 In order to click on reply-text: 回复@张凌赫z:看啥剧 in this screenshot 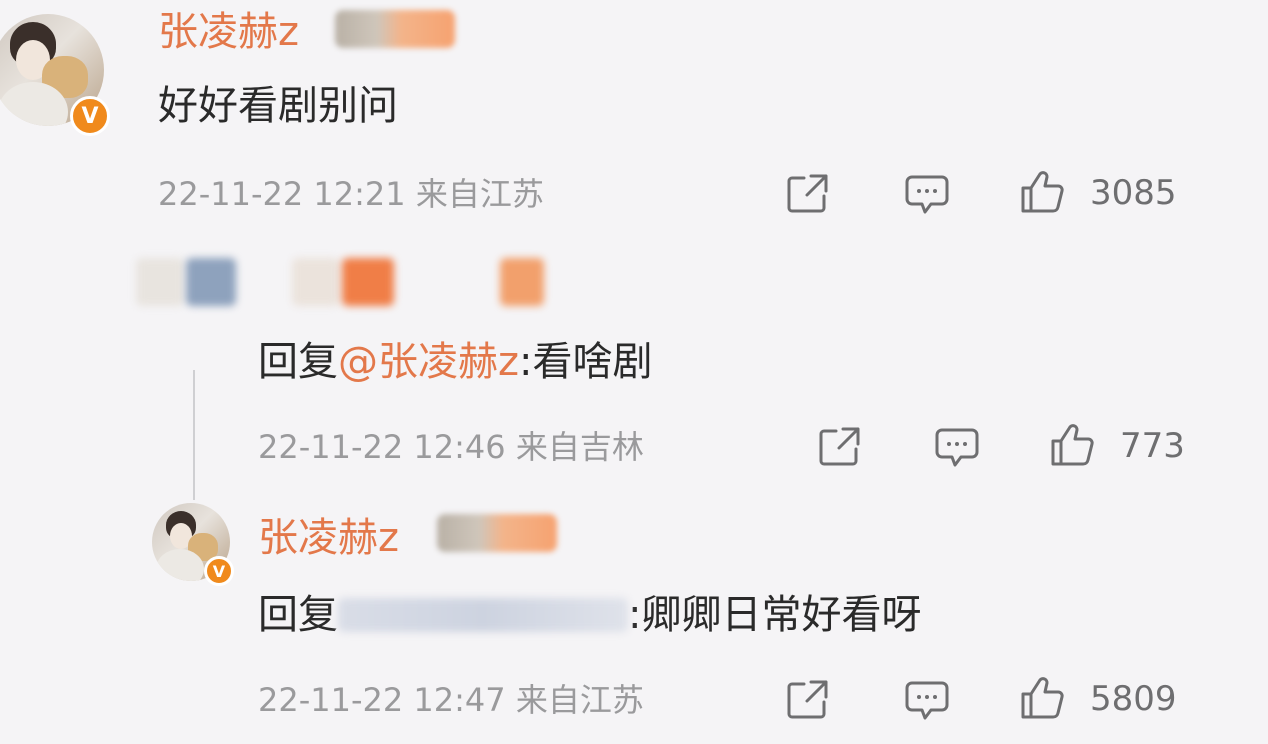, I will do `click(455, 362)`.